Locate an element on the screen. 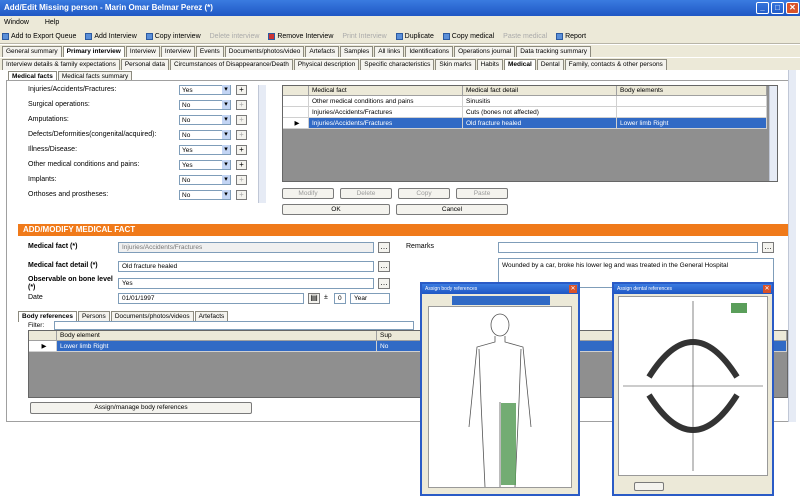 Image resolution: width=800 pixels, height=498 pixels. menu-help: Help is located at coordinates (52, 22).